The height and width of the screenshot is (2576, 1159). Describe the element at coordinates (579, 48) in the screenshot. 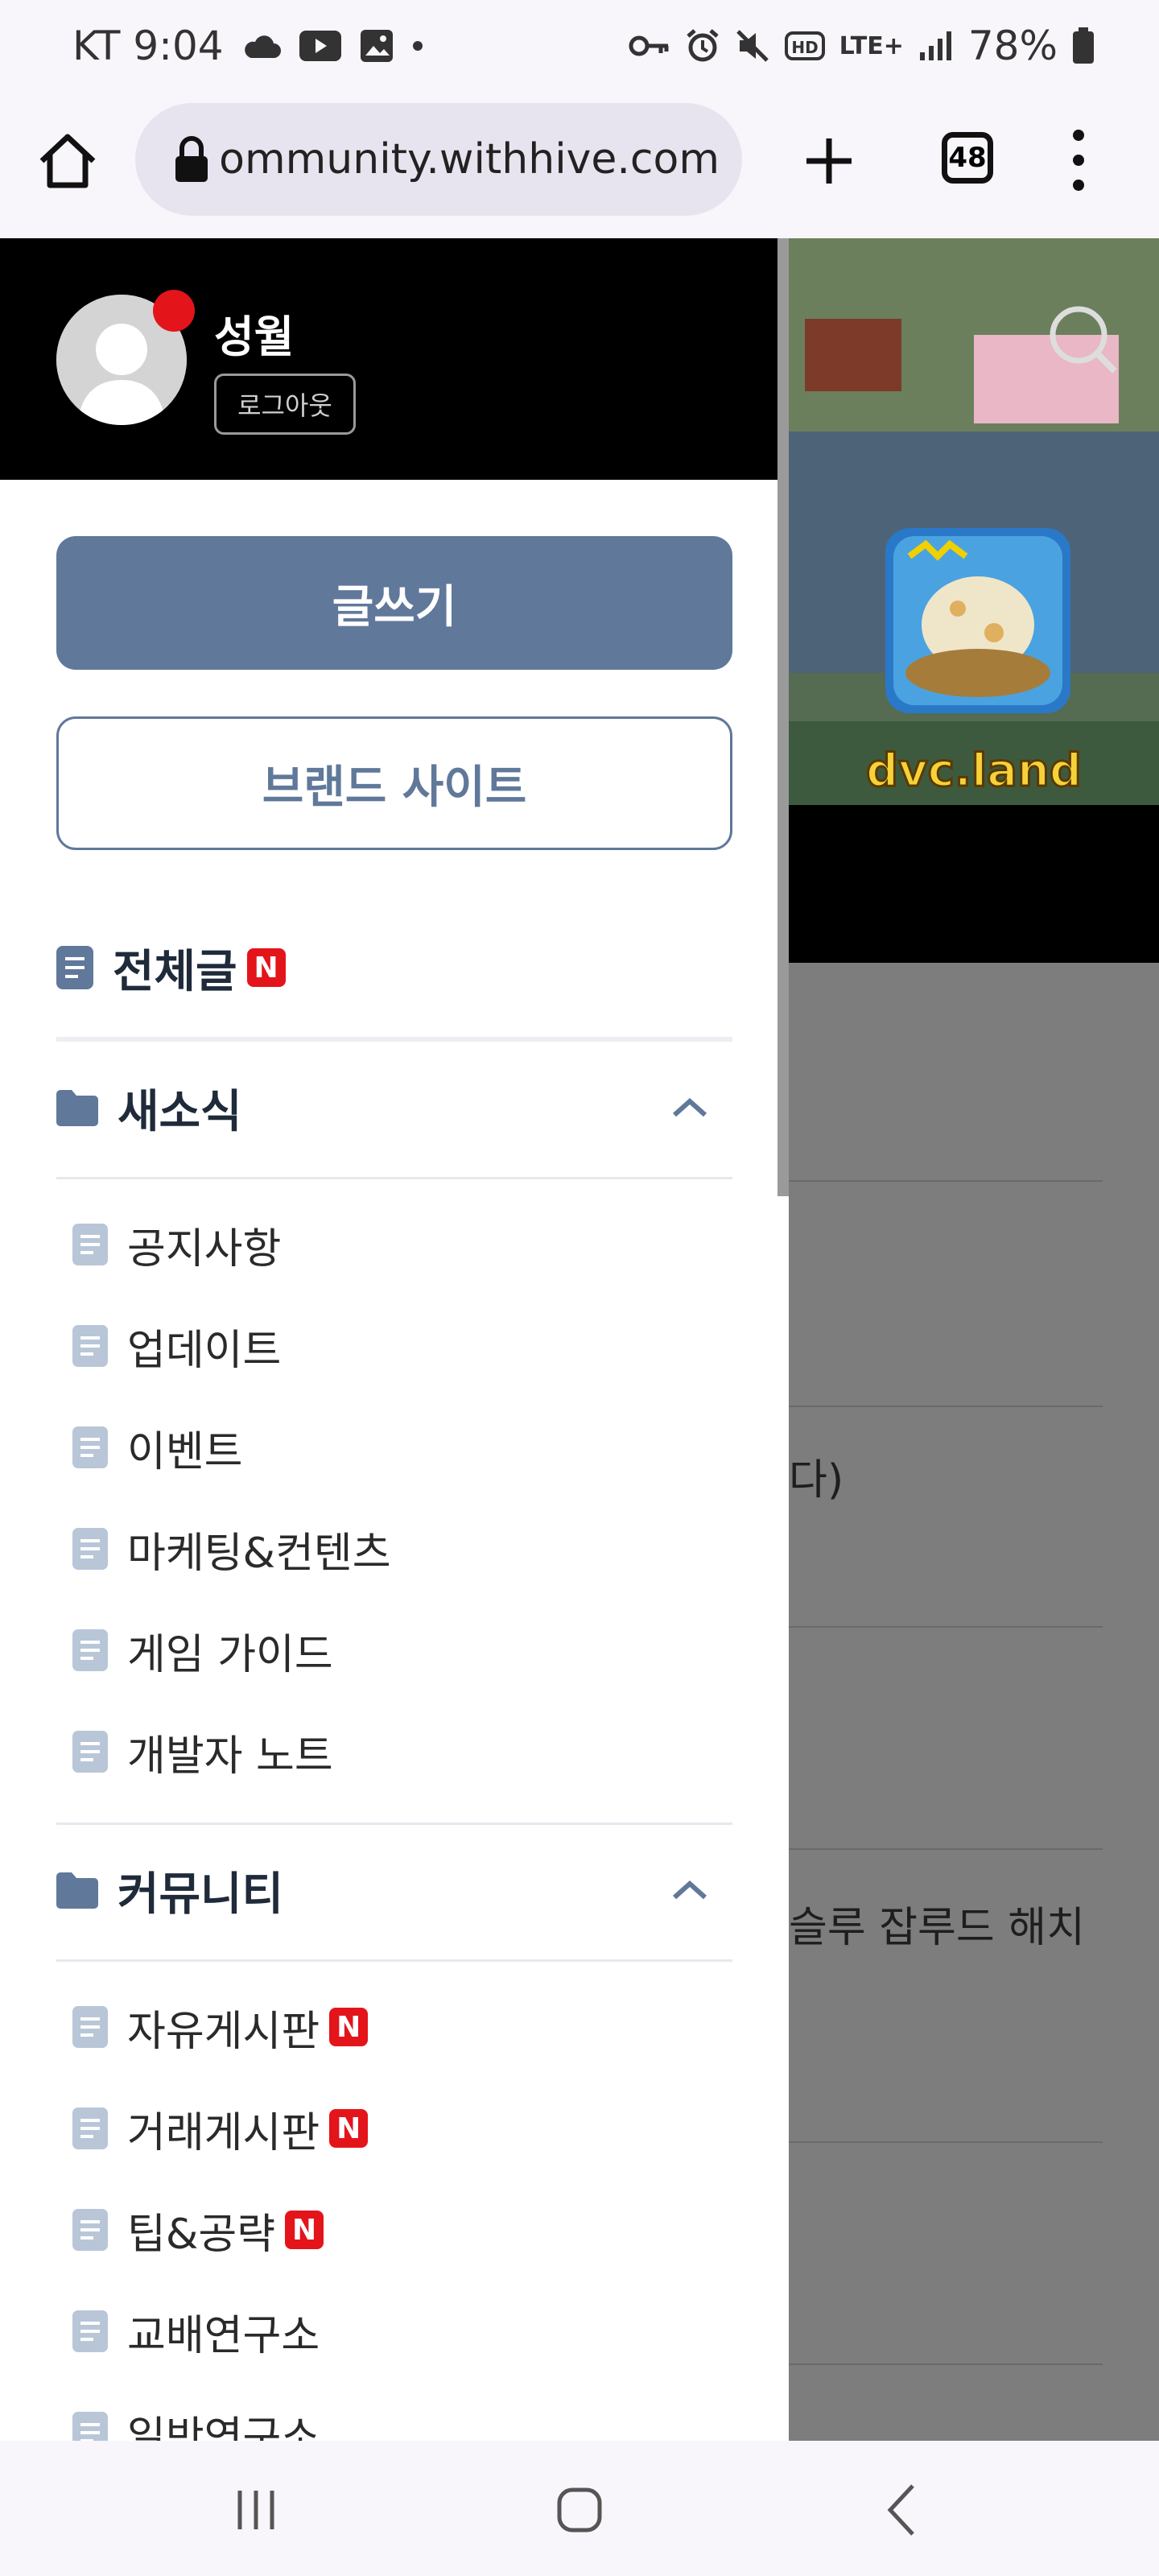

I see `status-bar: KT 9:04 HD LTE+ 78%` at that location.